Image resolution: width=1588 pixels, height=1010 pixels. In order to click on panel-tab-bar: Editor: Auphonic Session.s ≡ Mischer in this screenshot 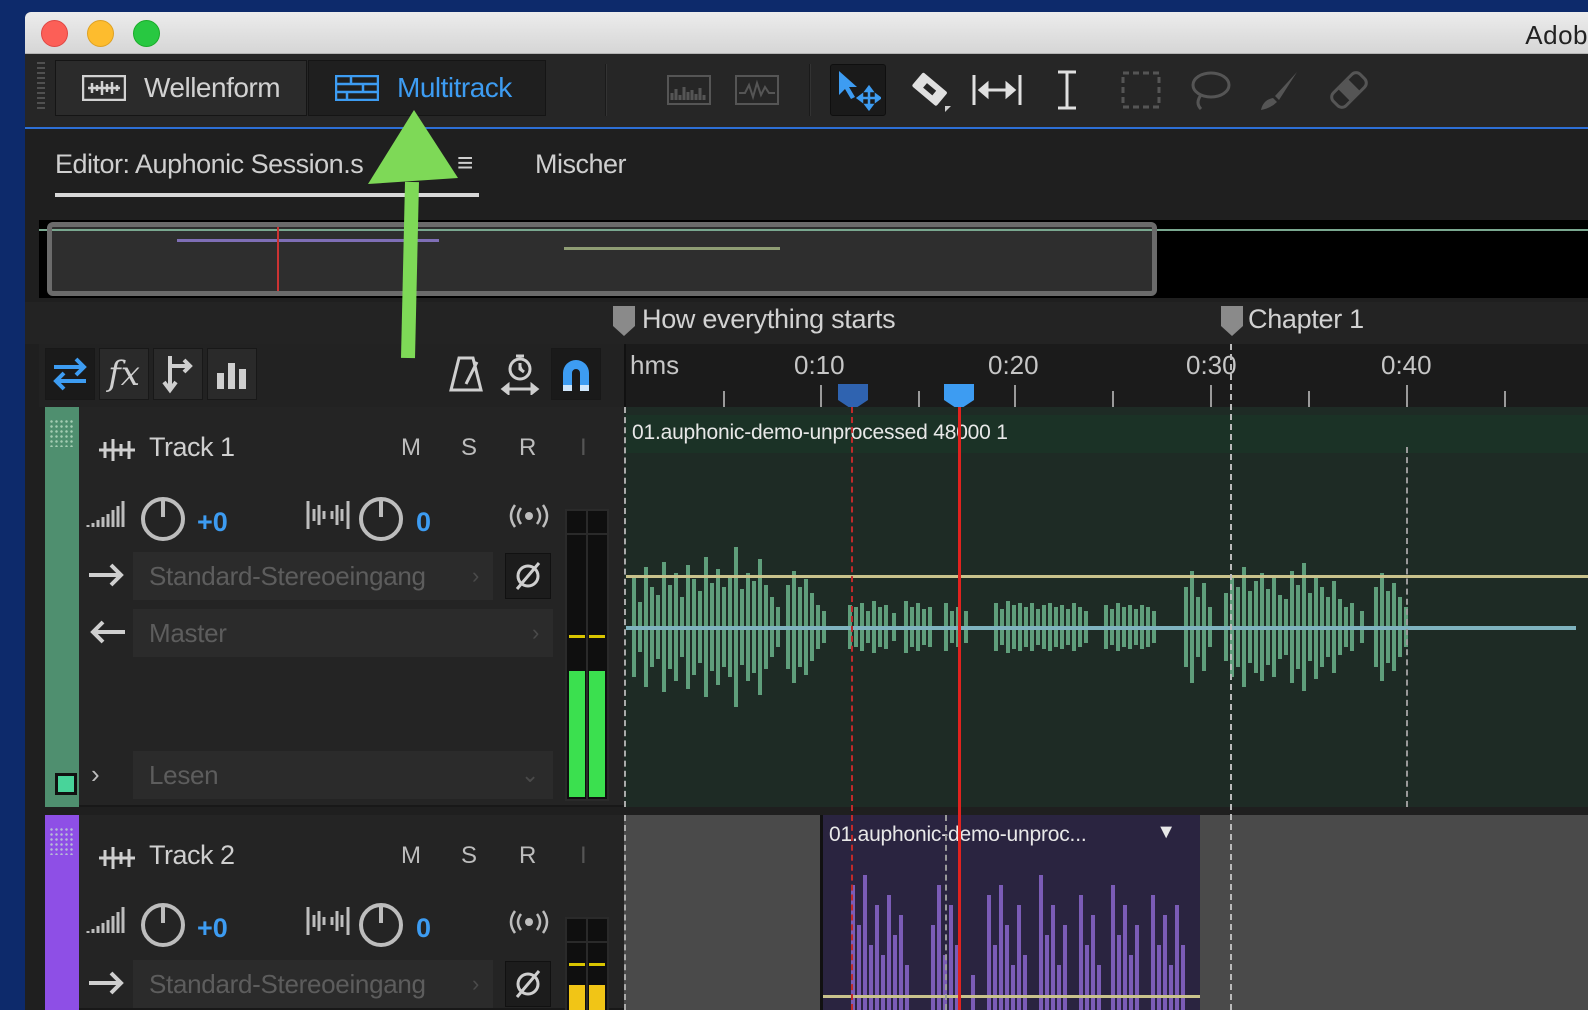, I will do `click(806, 172)`.